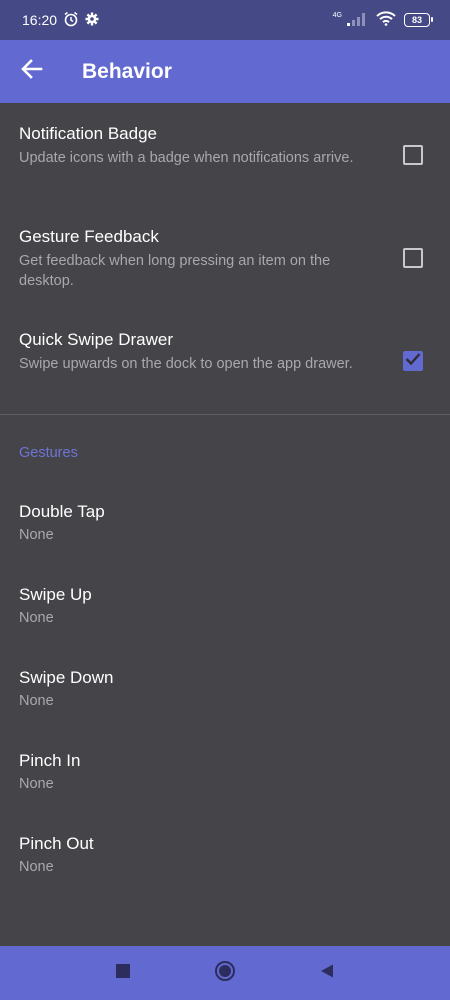 This screenshot has height=1000, width=450. I want to click on status-bar: 16:20 4G 83, so click(225, 20).